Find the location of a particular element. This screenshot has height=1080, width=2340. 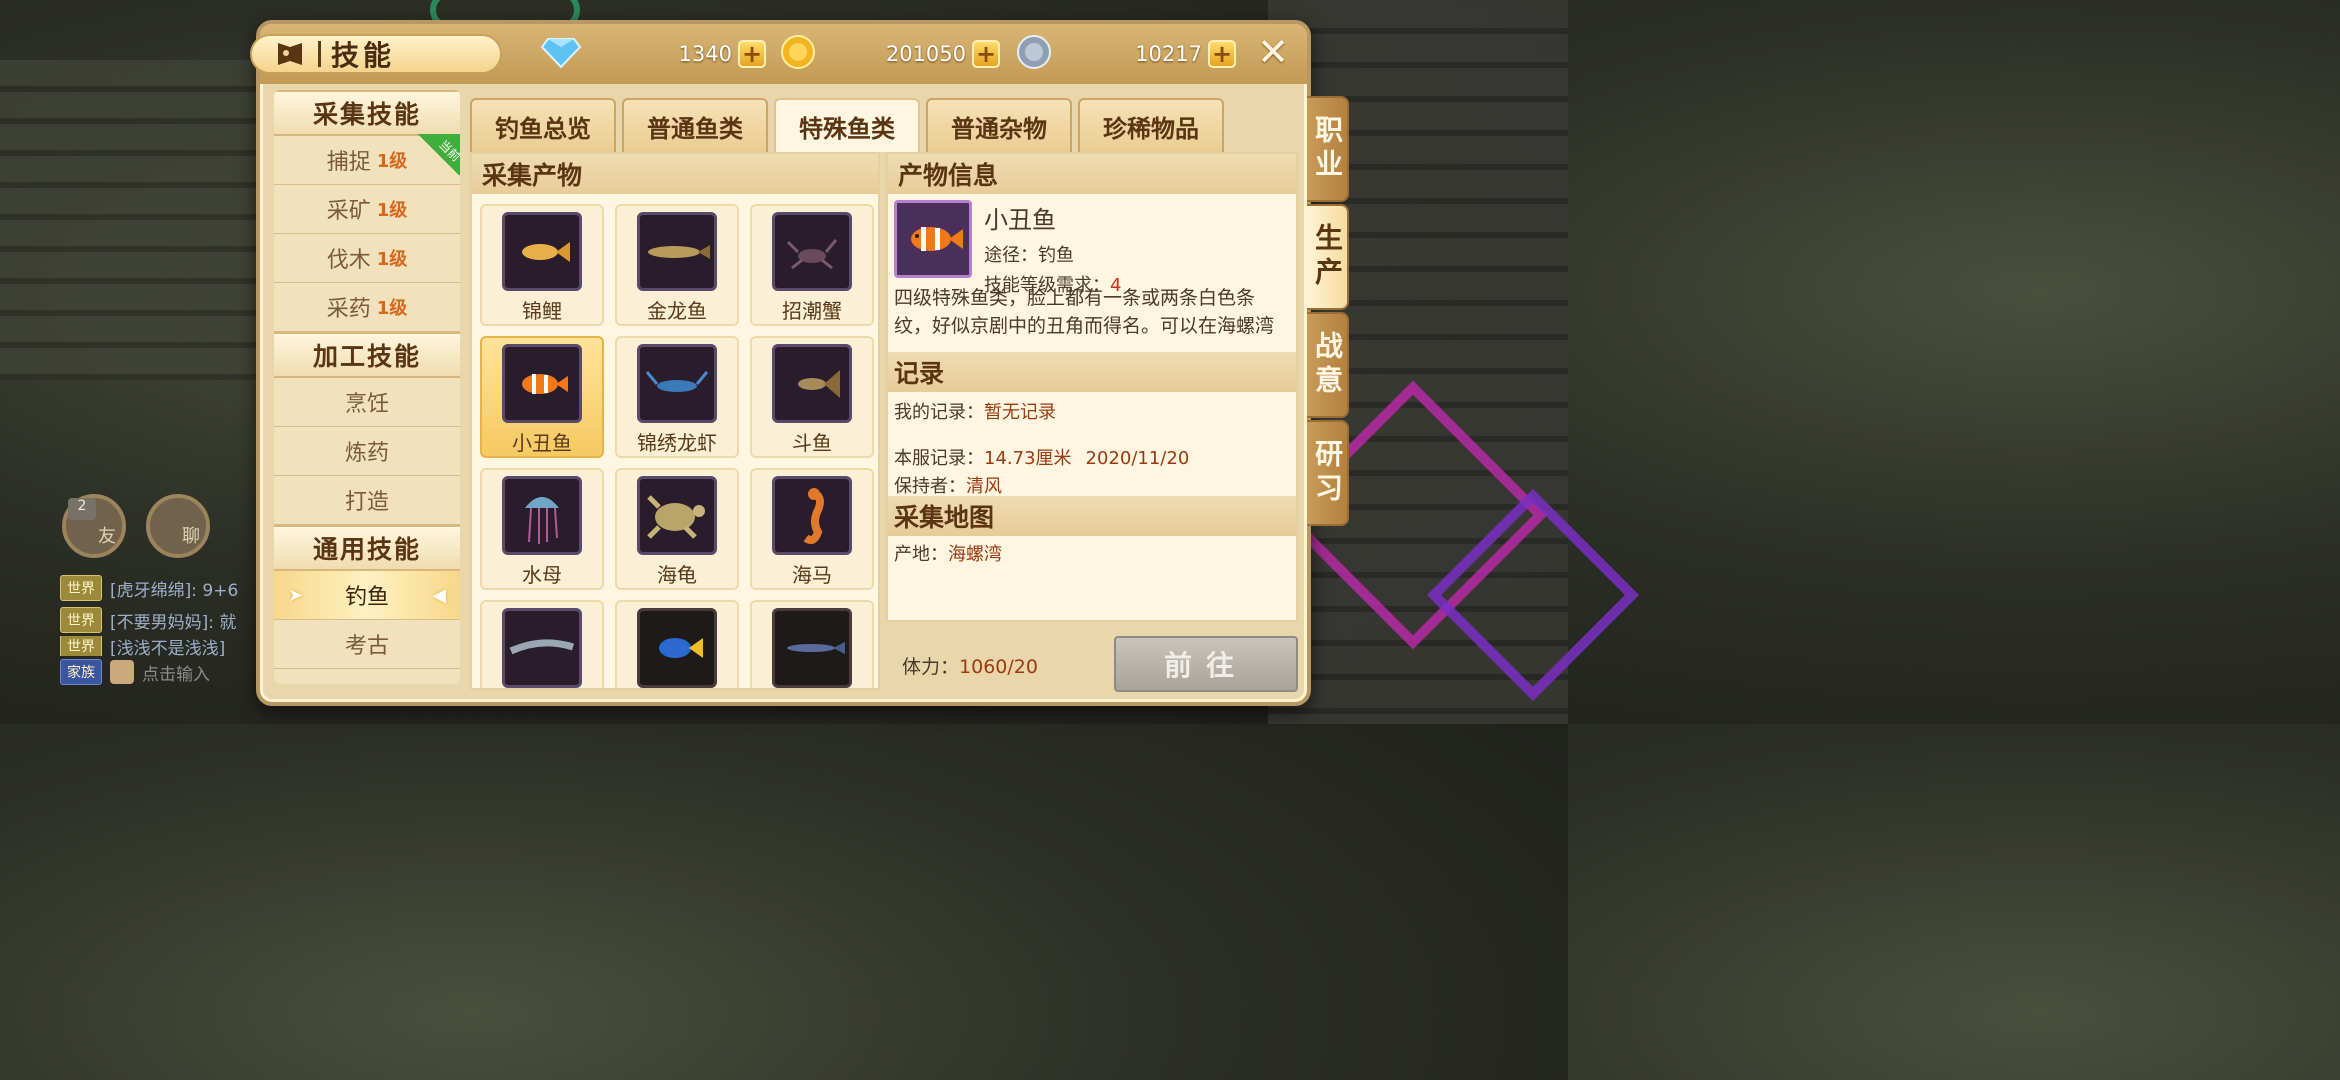

chat-label: 聊 is located at coordinates (191, 536).